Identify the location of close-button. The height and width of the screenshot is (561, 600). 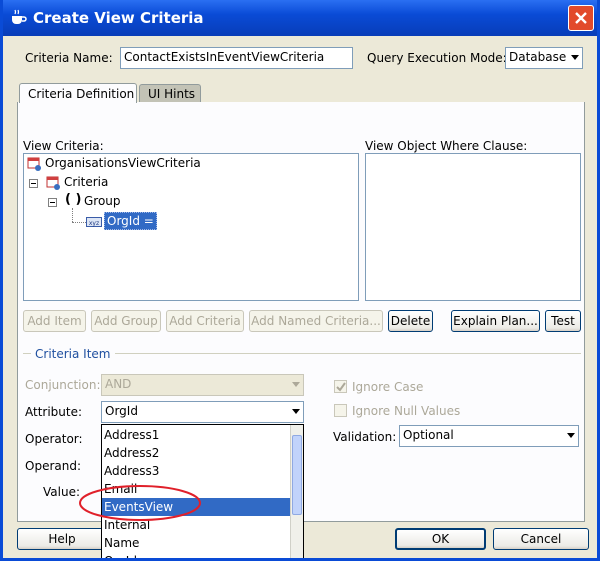
(581, 18).